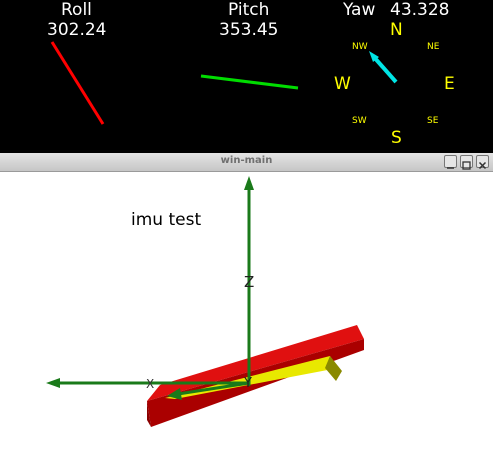 Image resolution: width=493 pixels, height=453 pixels. What do you see at coordinates (450, 168) in the screenshot?
I see `minimize-icon` at bounding box center [450, 168].